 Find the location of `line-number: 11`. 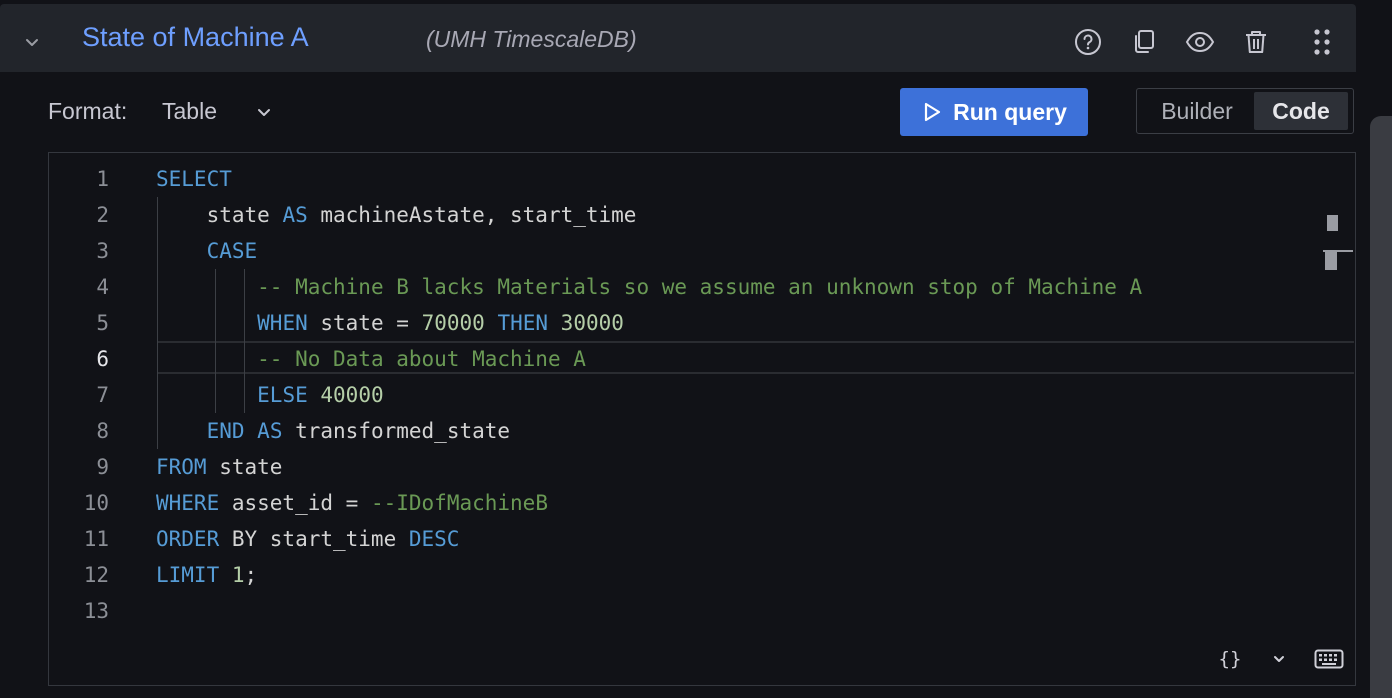

line-number: 11 is located at coordinates (96, 539).